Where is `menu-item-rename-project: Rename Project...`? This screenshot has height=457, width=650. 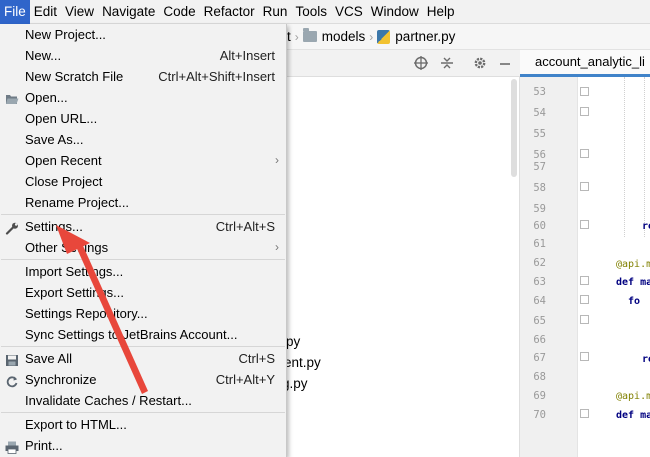
menu-item-rename-project: Rename Project... is located at coordinates (143, 202).